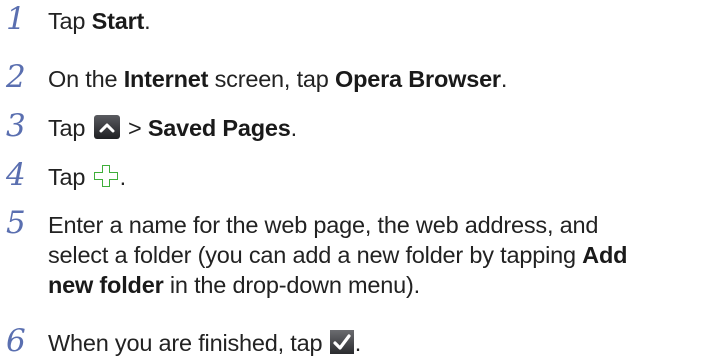 The height and width of the screenshot is (362, 703). What do you see at coordinates (16, 19) in the screenshot?
I see `step-number: 1` at bounding box center [16, 19].